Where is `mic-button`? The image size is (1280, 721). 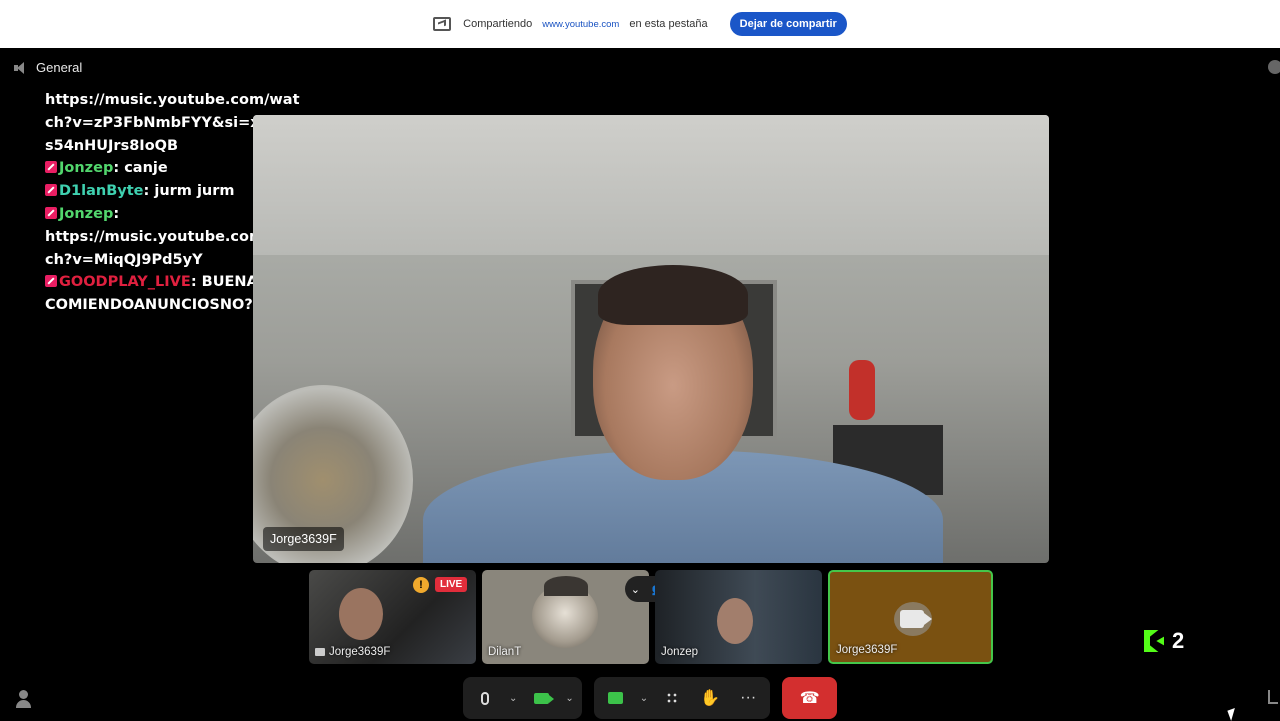
mic-button is located at coordinates (485, 698).